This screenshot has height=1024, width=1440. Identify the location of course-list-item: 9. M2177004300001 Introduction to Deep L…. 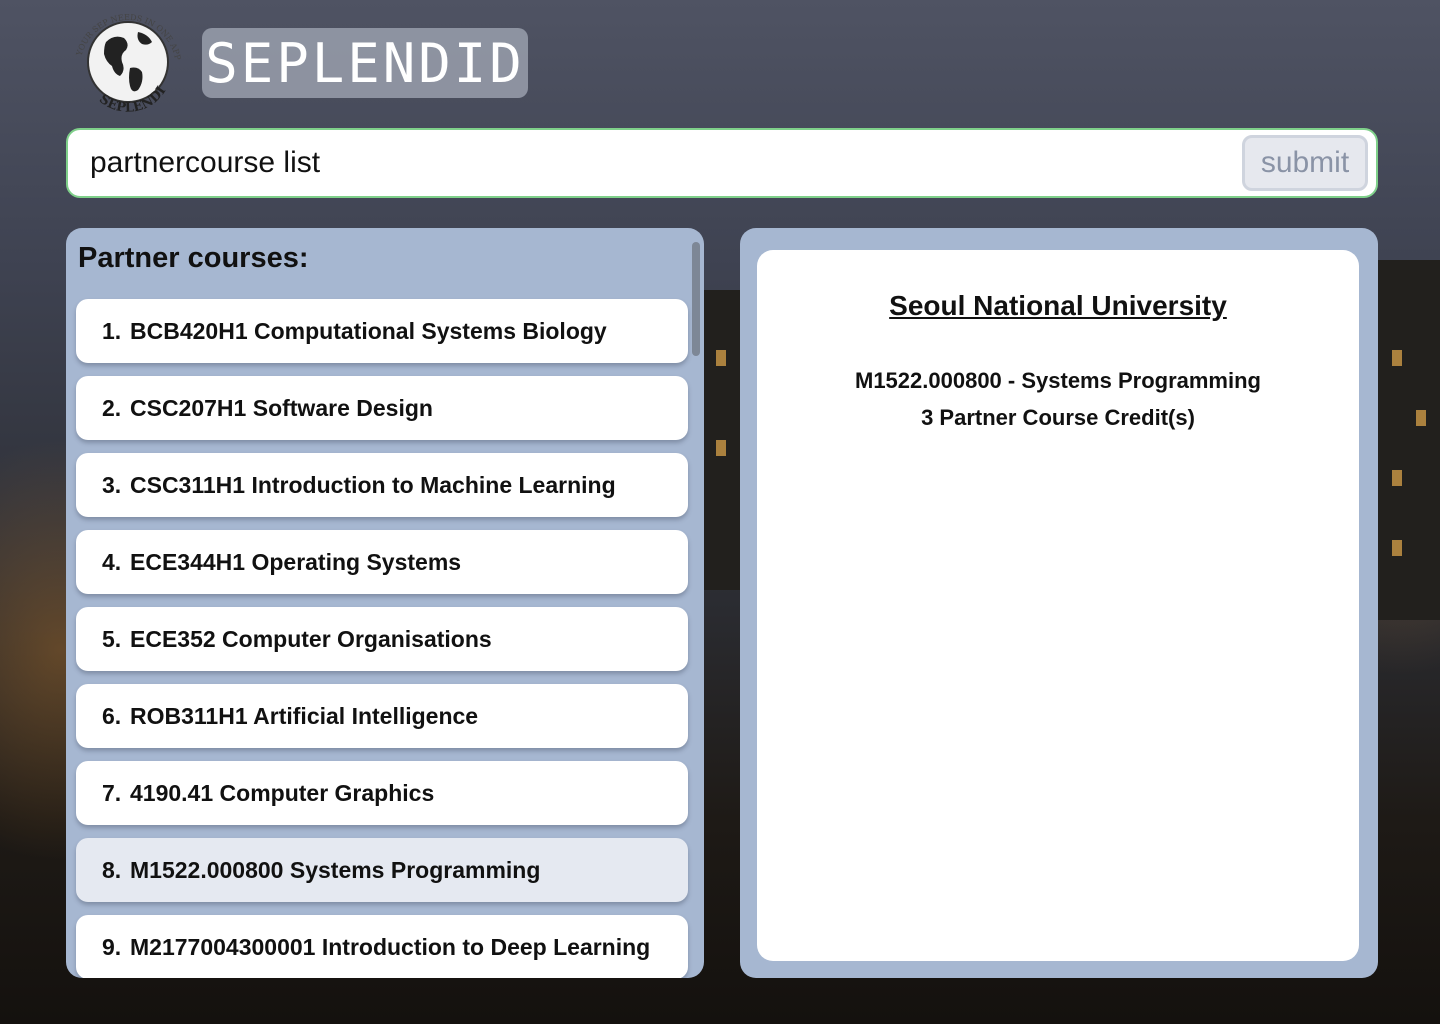
(382, 946).